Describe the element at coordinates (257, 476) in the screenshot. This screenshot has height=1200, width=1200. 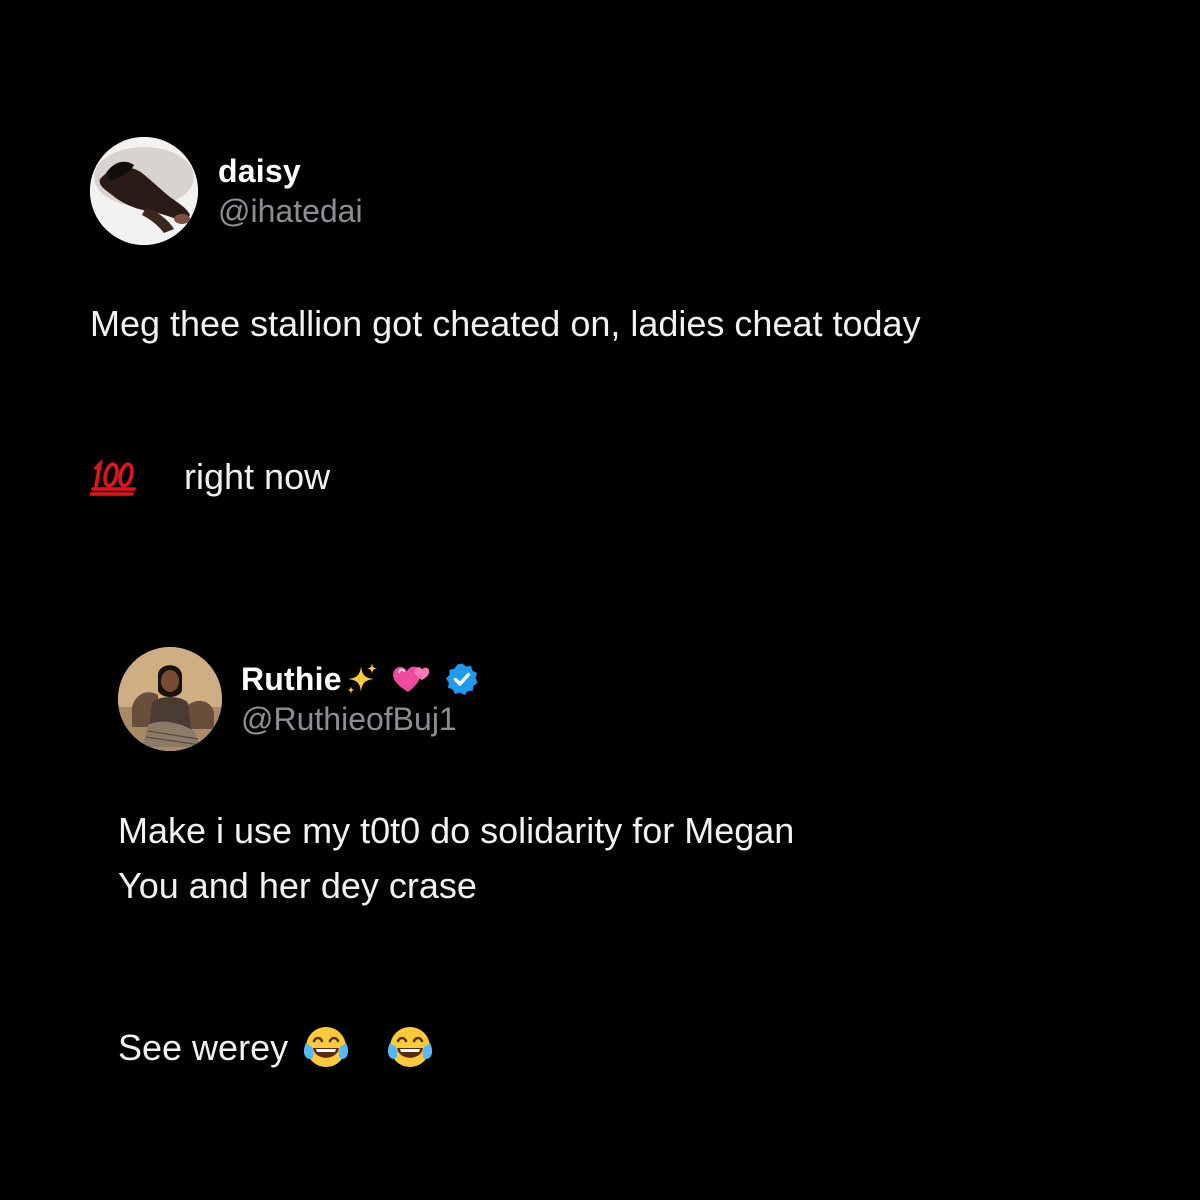
I see `tweet-text-line: right now` at that location.